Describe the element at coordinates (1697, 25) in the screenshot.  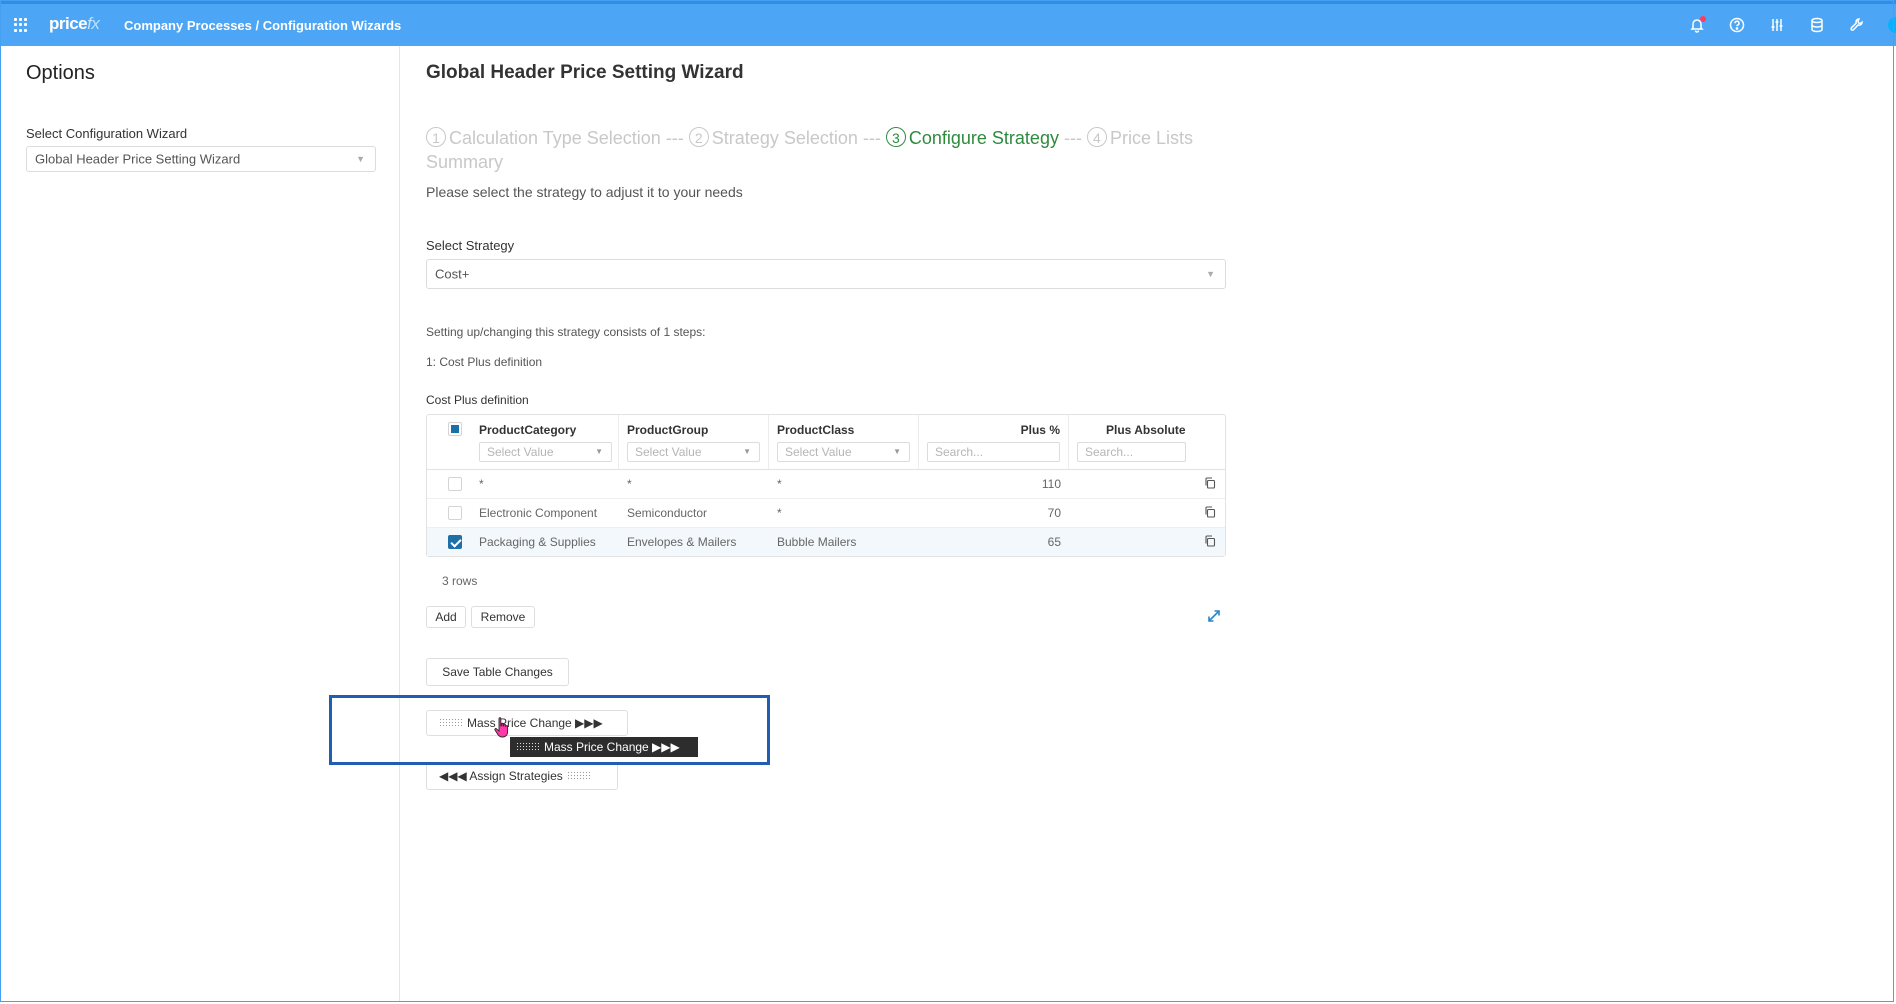
I see `bell-icon` at that location.